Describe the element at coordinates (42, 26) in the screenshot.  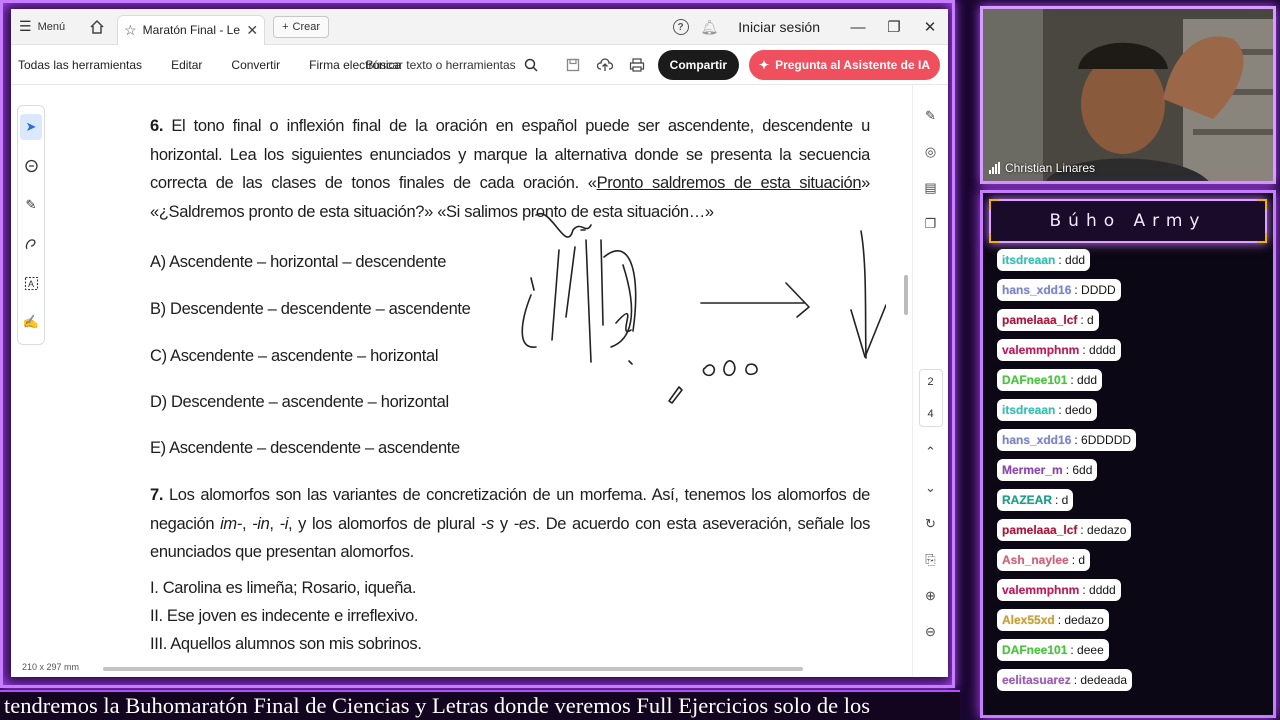
I see `menu-button: ☰ Menú` at that location.